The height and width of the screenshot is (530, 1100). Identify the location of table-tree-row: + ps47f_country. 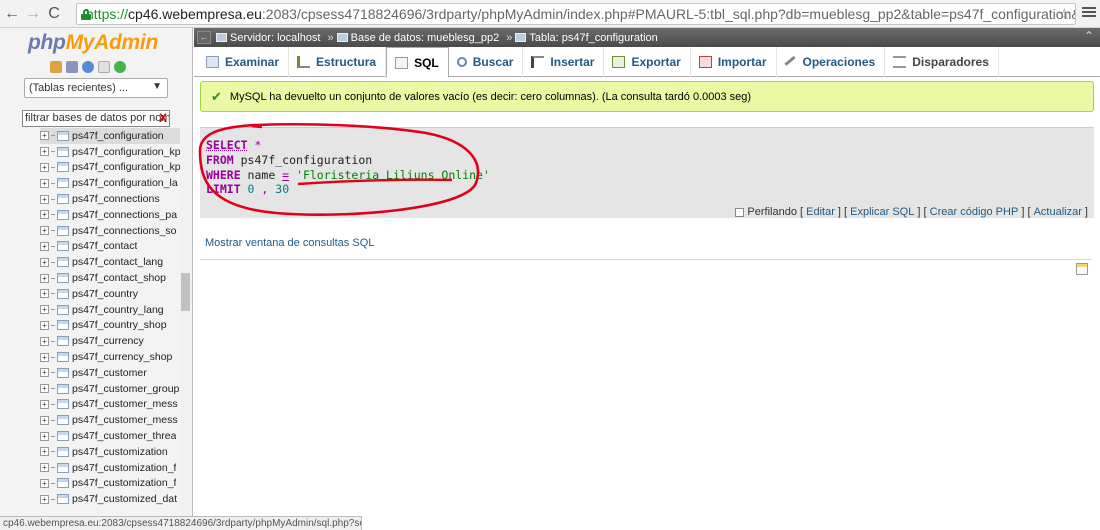
(110, 294).